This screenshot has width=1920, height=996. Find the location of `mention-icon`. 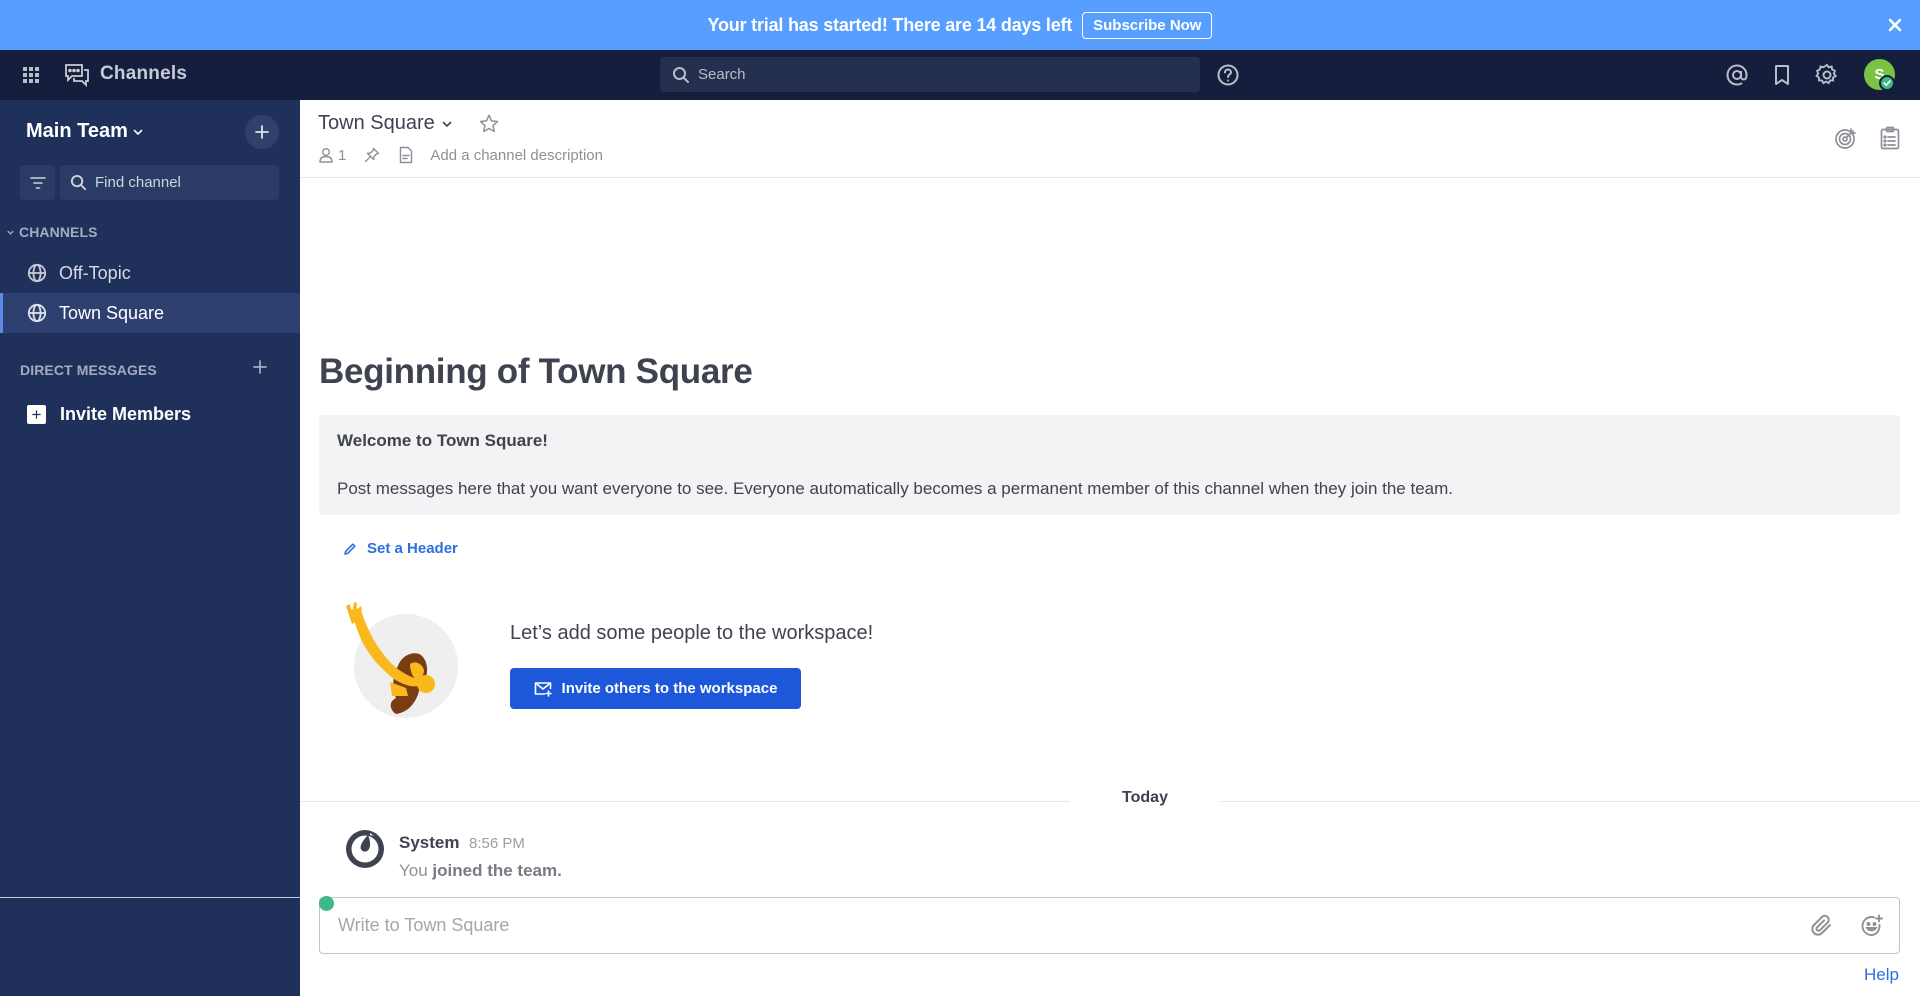

mention-icon is located at coordinates (1737, 75).